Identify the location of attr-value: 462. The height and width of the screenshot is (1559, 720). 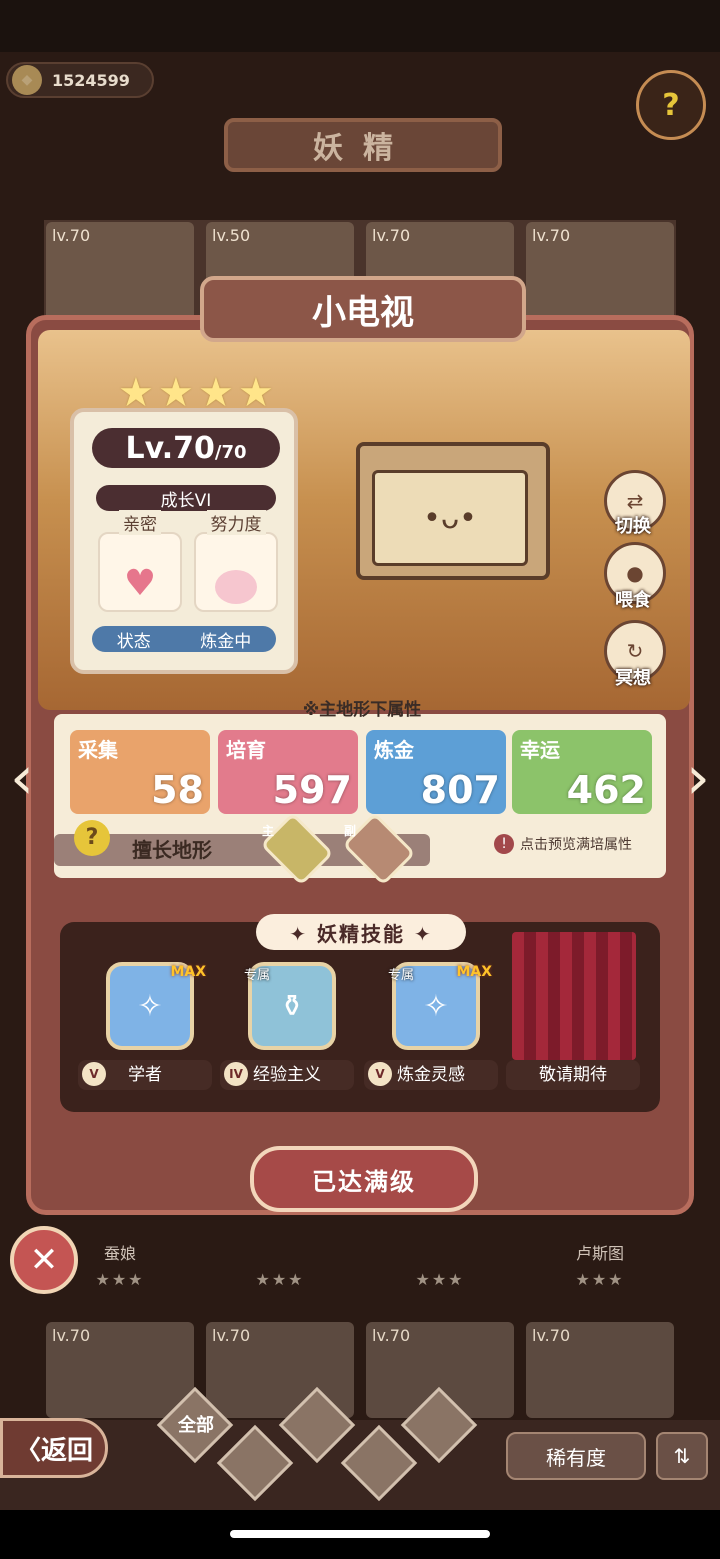
(606, 790).